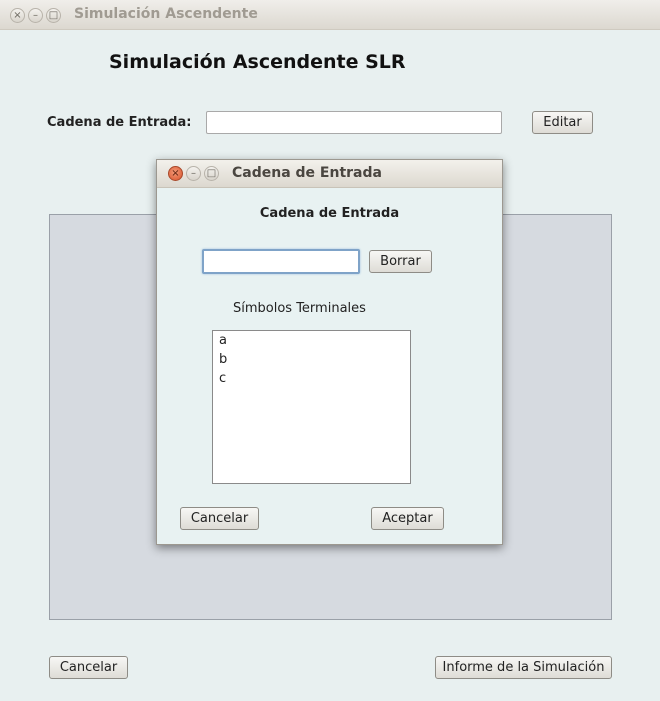 This screenshot has height=701, width=660. What do you see at coordinates (299, 308) in the screenshot?
I see `terminal-symbols-label: Símbolos Terminales` at bounding box center [299, 308].